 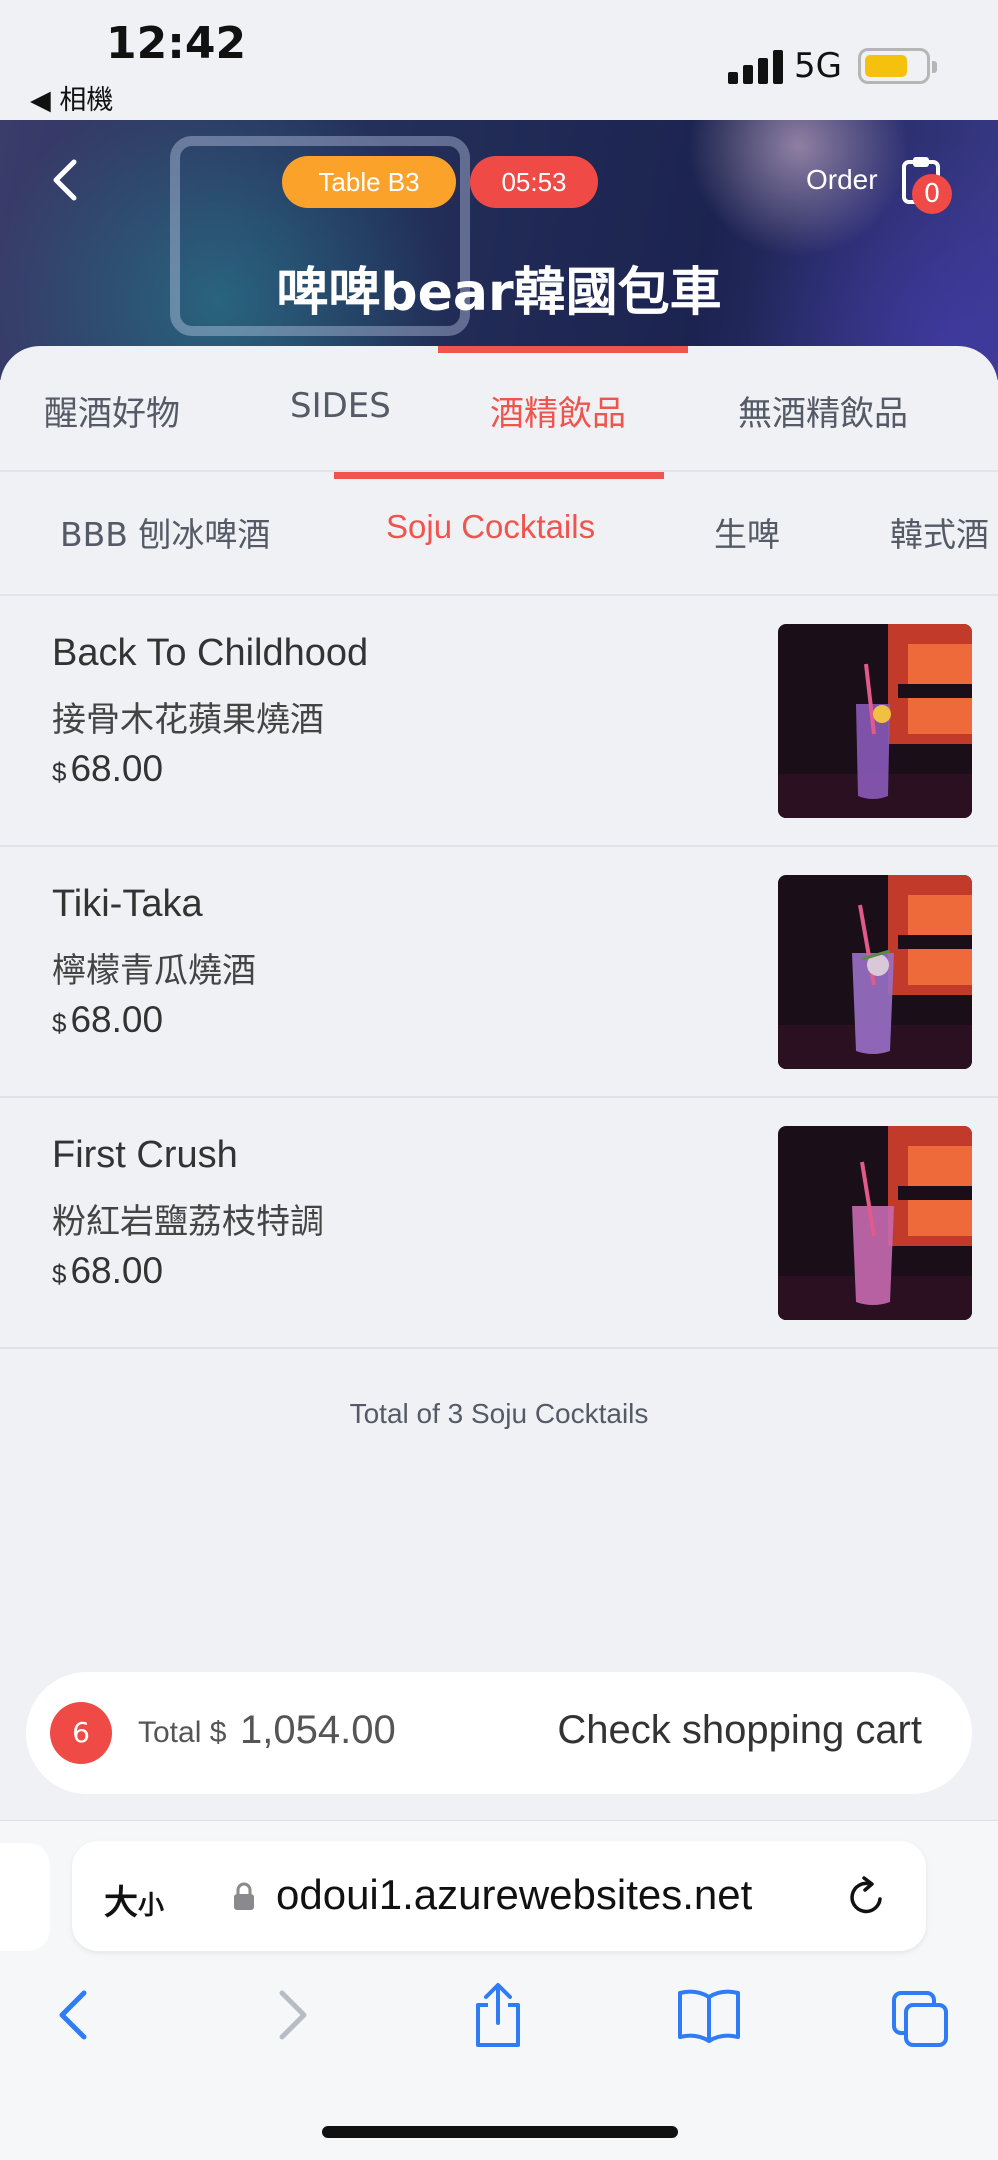 I want to click on timer-badge: 05:53, so click(x=534, y=182).